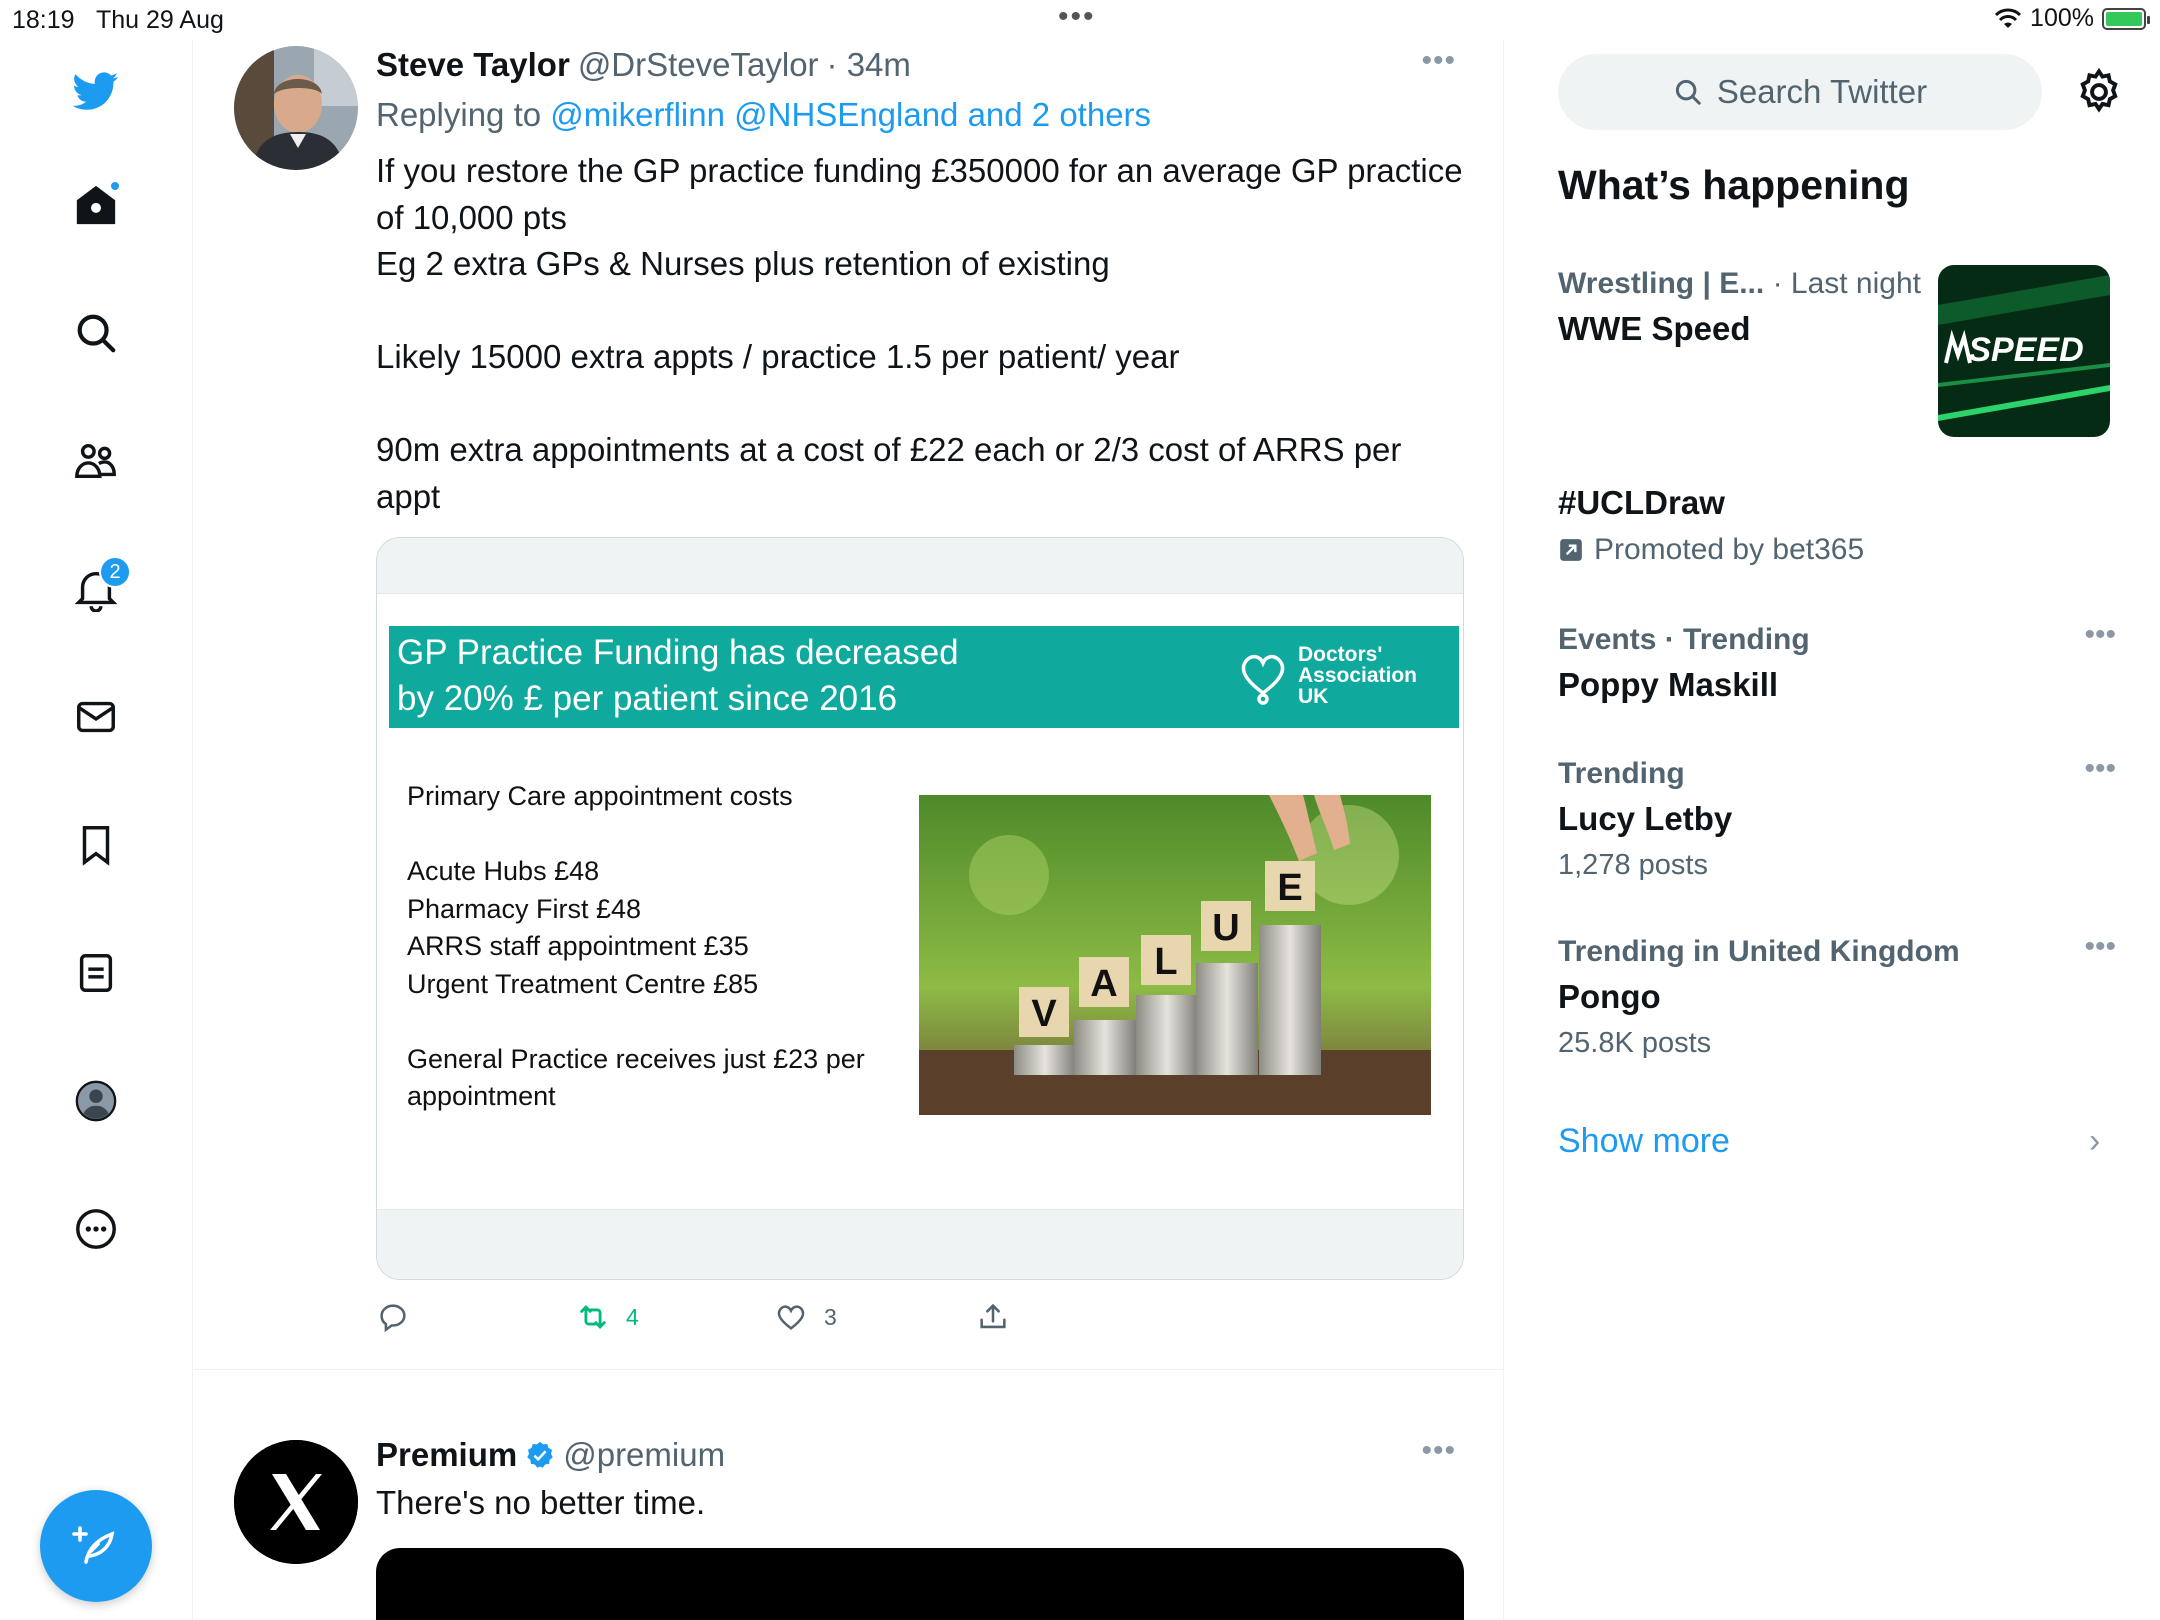  I want to click on search-box: Search Twitter, so click(1800, 92).